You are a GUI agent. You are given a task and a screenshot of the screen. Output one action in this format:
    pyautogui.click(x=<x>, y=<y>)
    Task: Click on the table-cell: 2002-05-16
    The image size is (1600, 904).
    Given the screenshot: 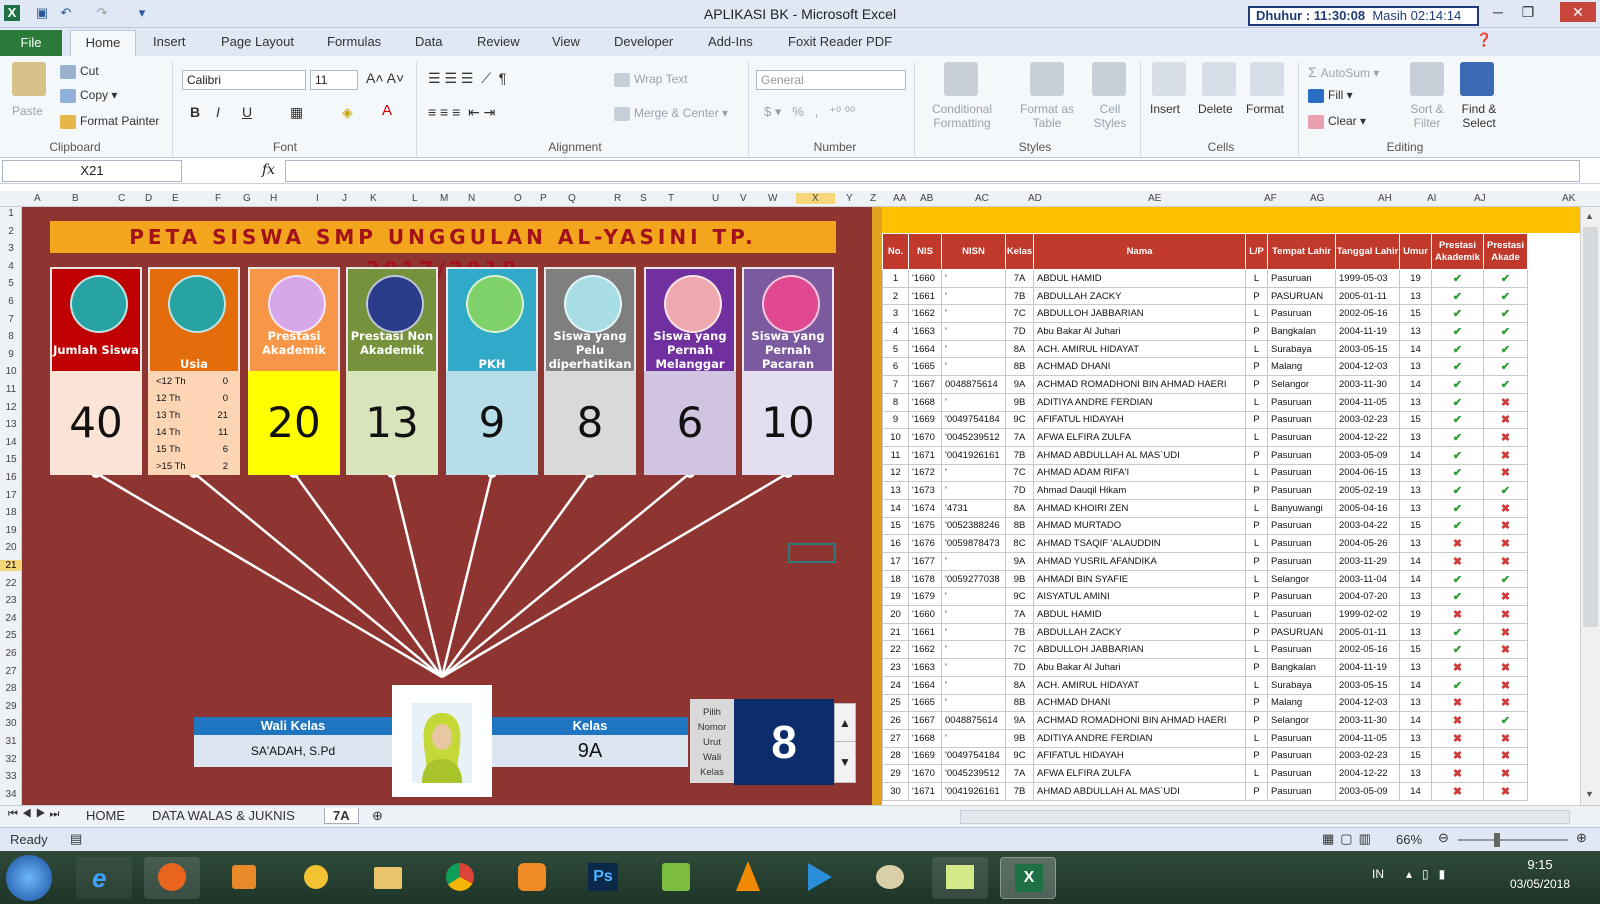 What is the action you would take?
    pyautogui.click(x=1367, y=650)
    